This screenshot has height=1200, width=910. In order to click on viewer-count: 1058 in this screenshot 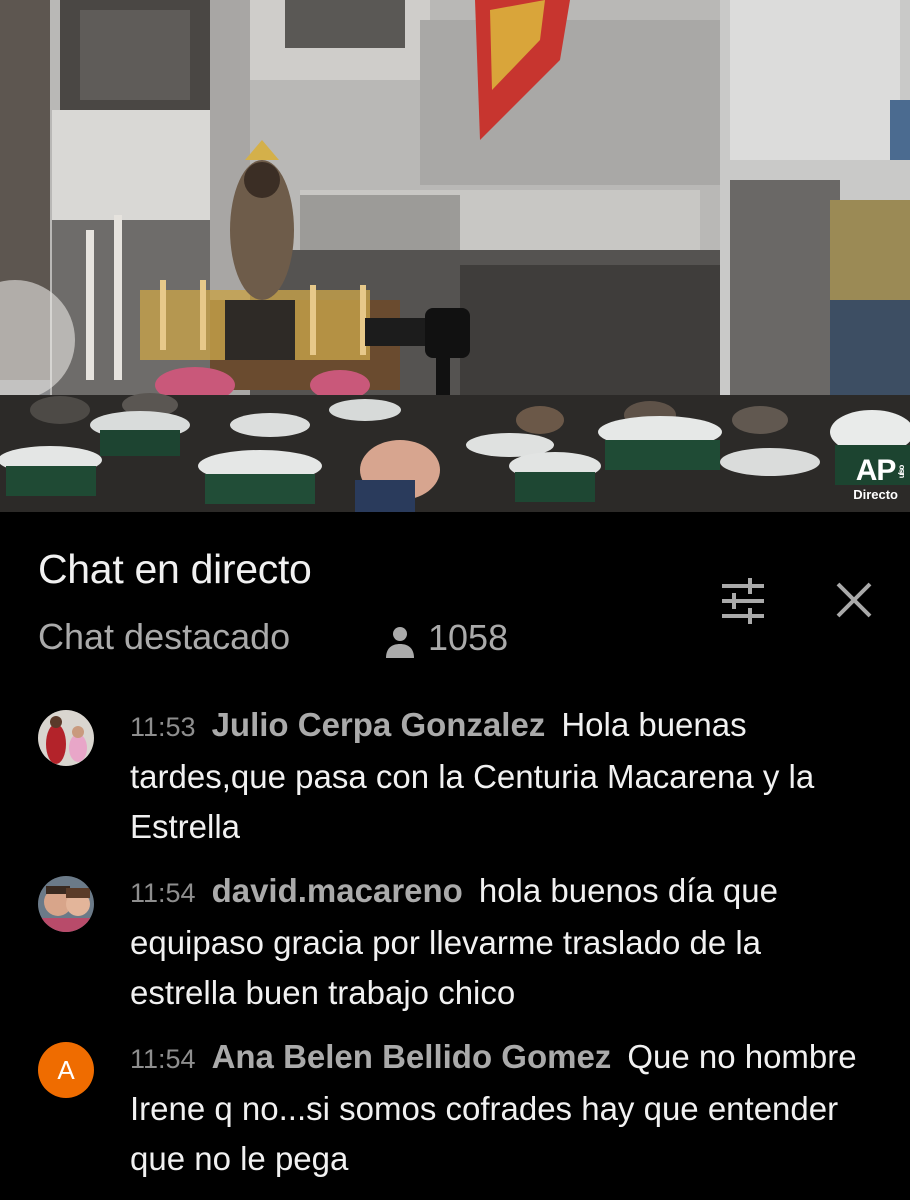, I will do `click(446, 638)`.